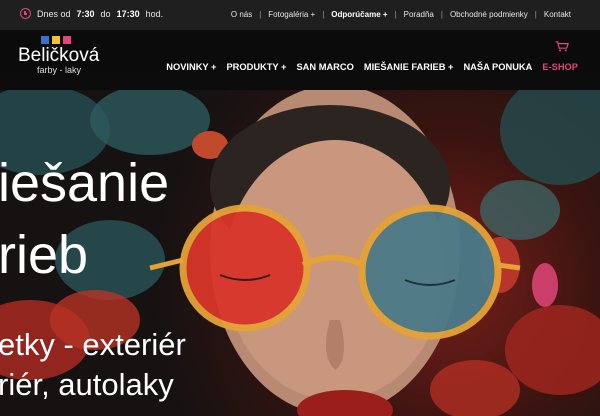  Describe the element at coordinates (105, 13) in the screenshot. I see `hours-mid: do` at that location.